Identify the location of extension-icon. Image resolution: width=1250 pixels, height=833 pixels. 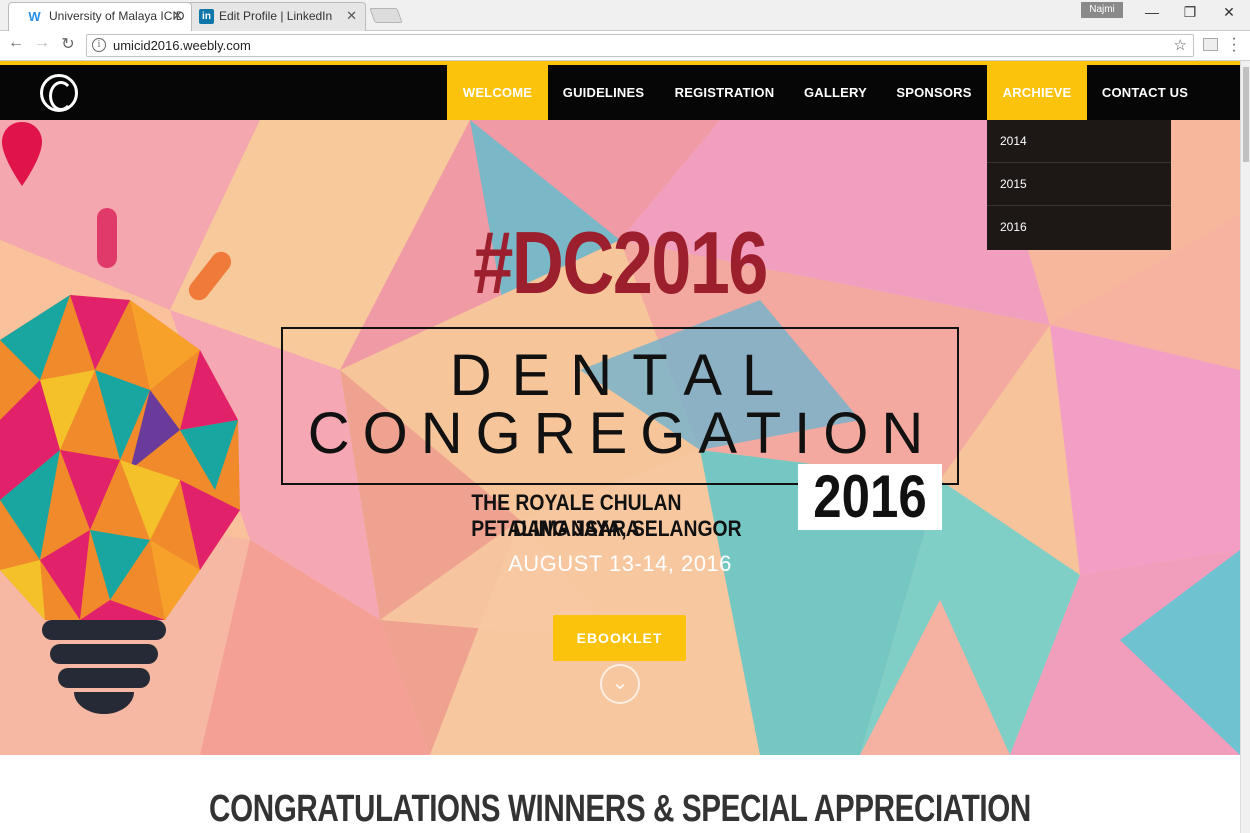
(1210, 44).